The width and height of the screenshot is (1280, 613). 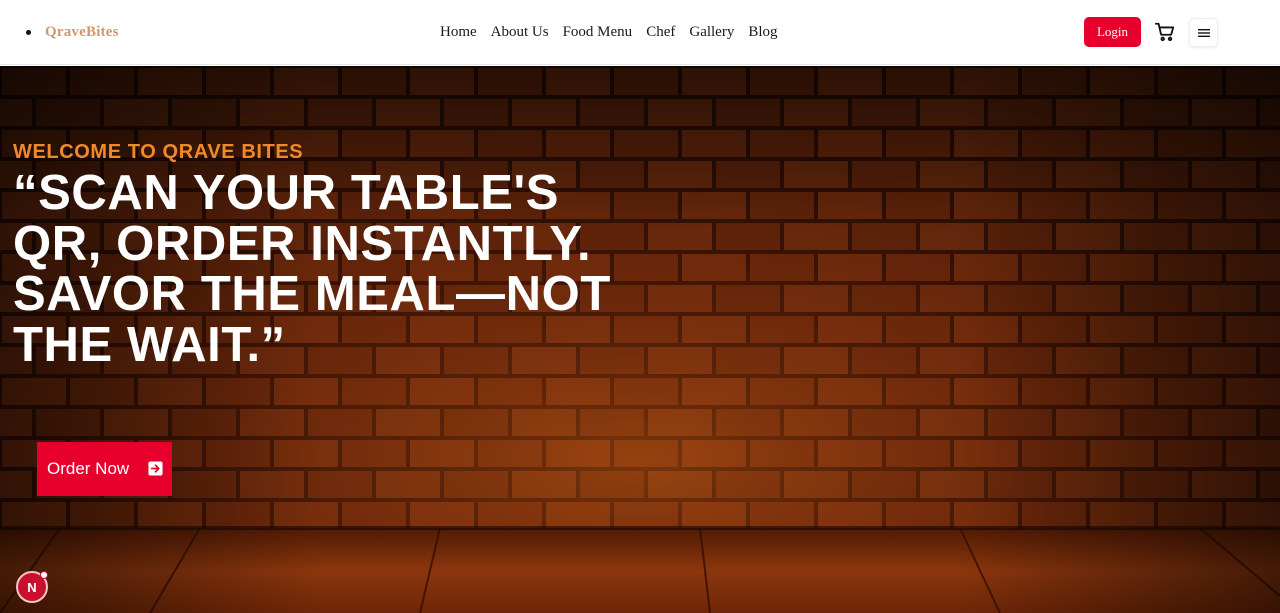 I want to click on badge-letter: N, so click(x=32, y=587).